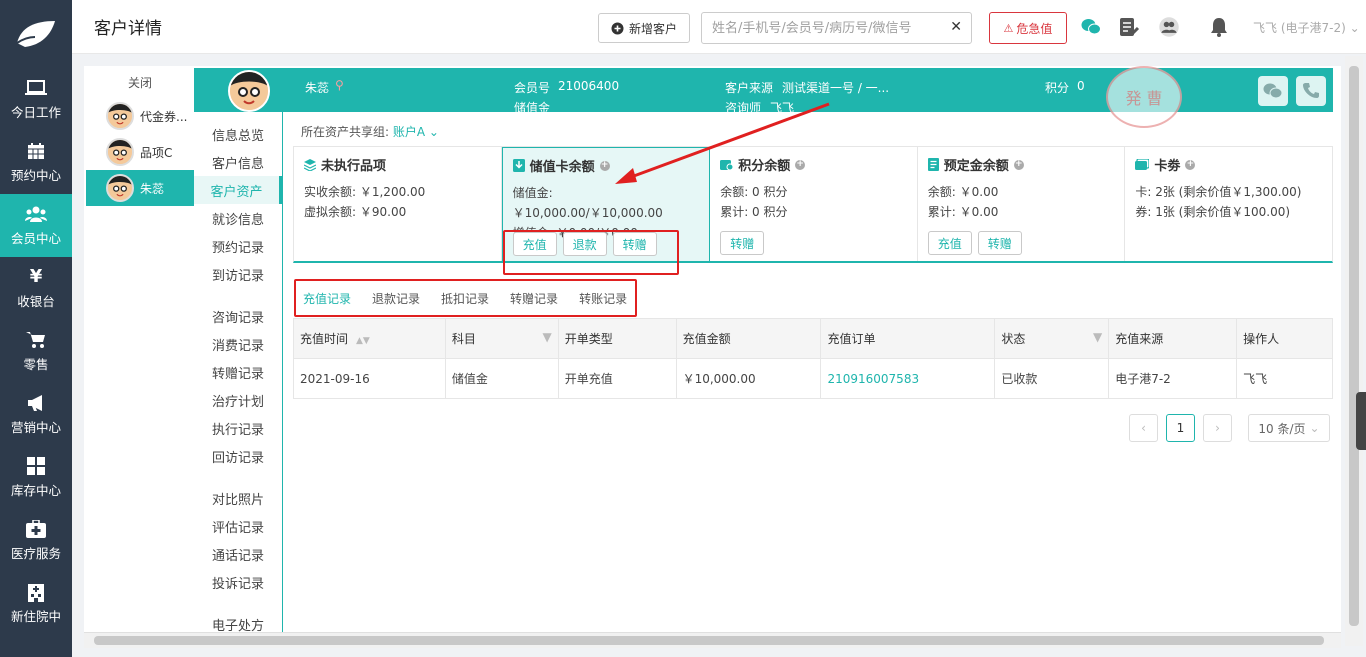  Describe the element at coordinates (416, 132) in the screenshot. I see `share-account-select: 账户A ⌄` at that location.